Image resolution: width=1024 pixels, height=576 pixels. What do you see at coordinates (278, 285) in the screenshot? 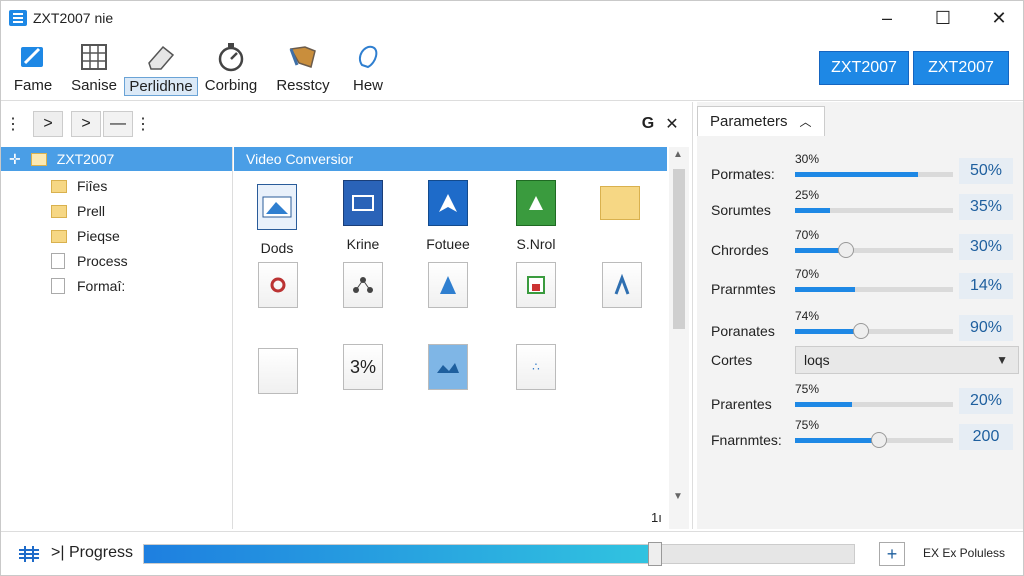
I see `settings-file-icon` at bounding box center [278, 285].